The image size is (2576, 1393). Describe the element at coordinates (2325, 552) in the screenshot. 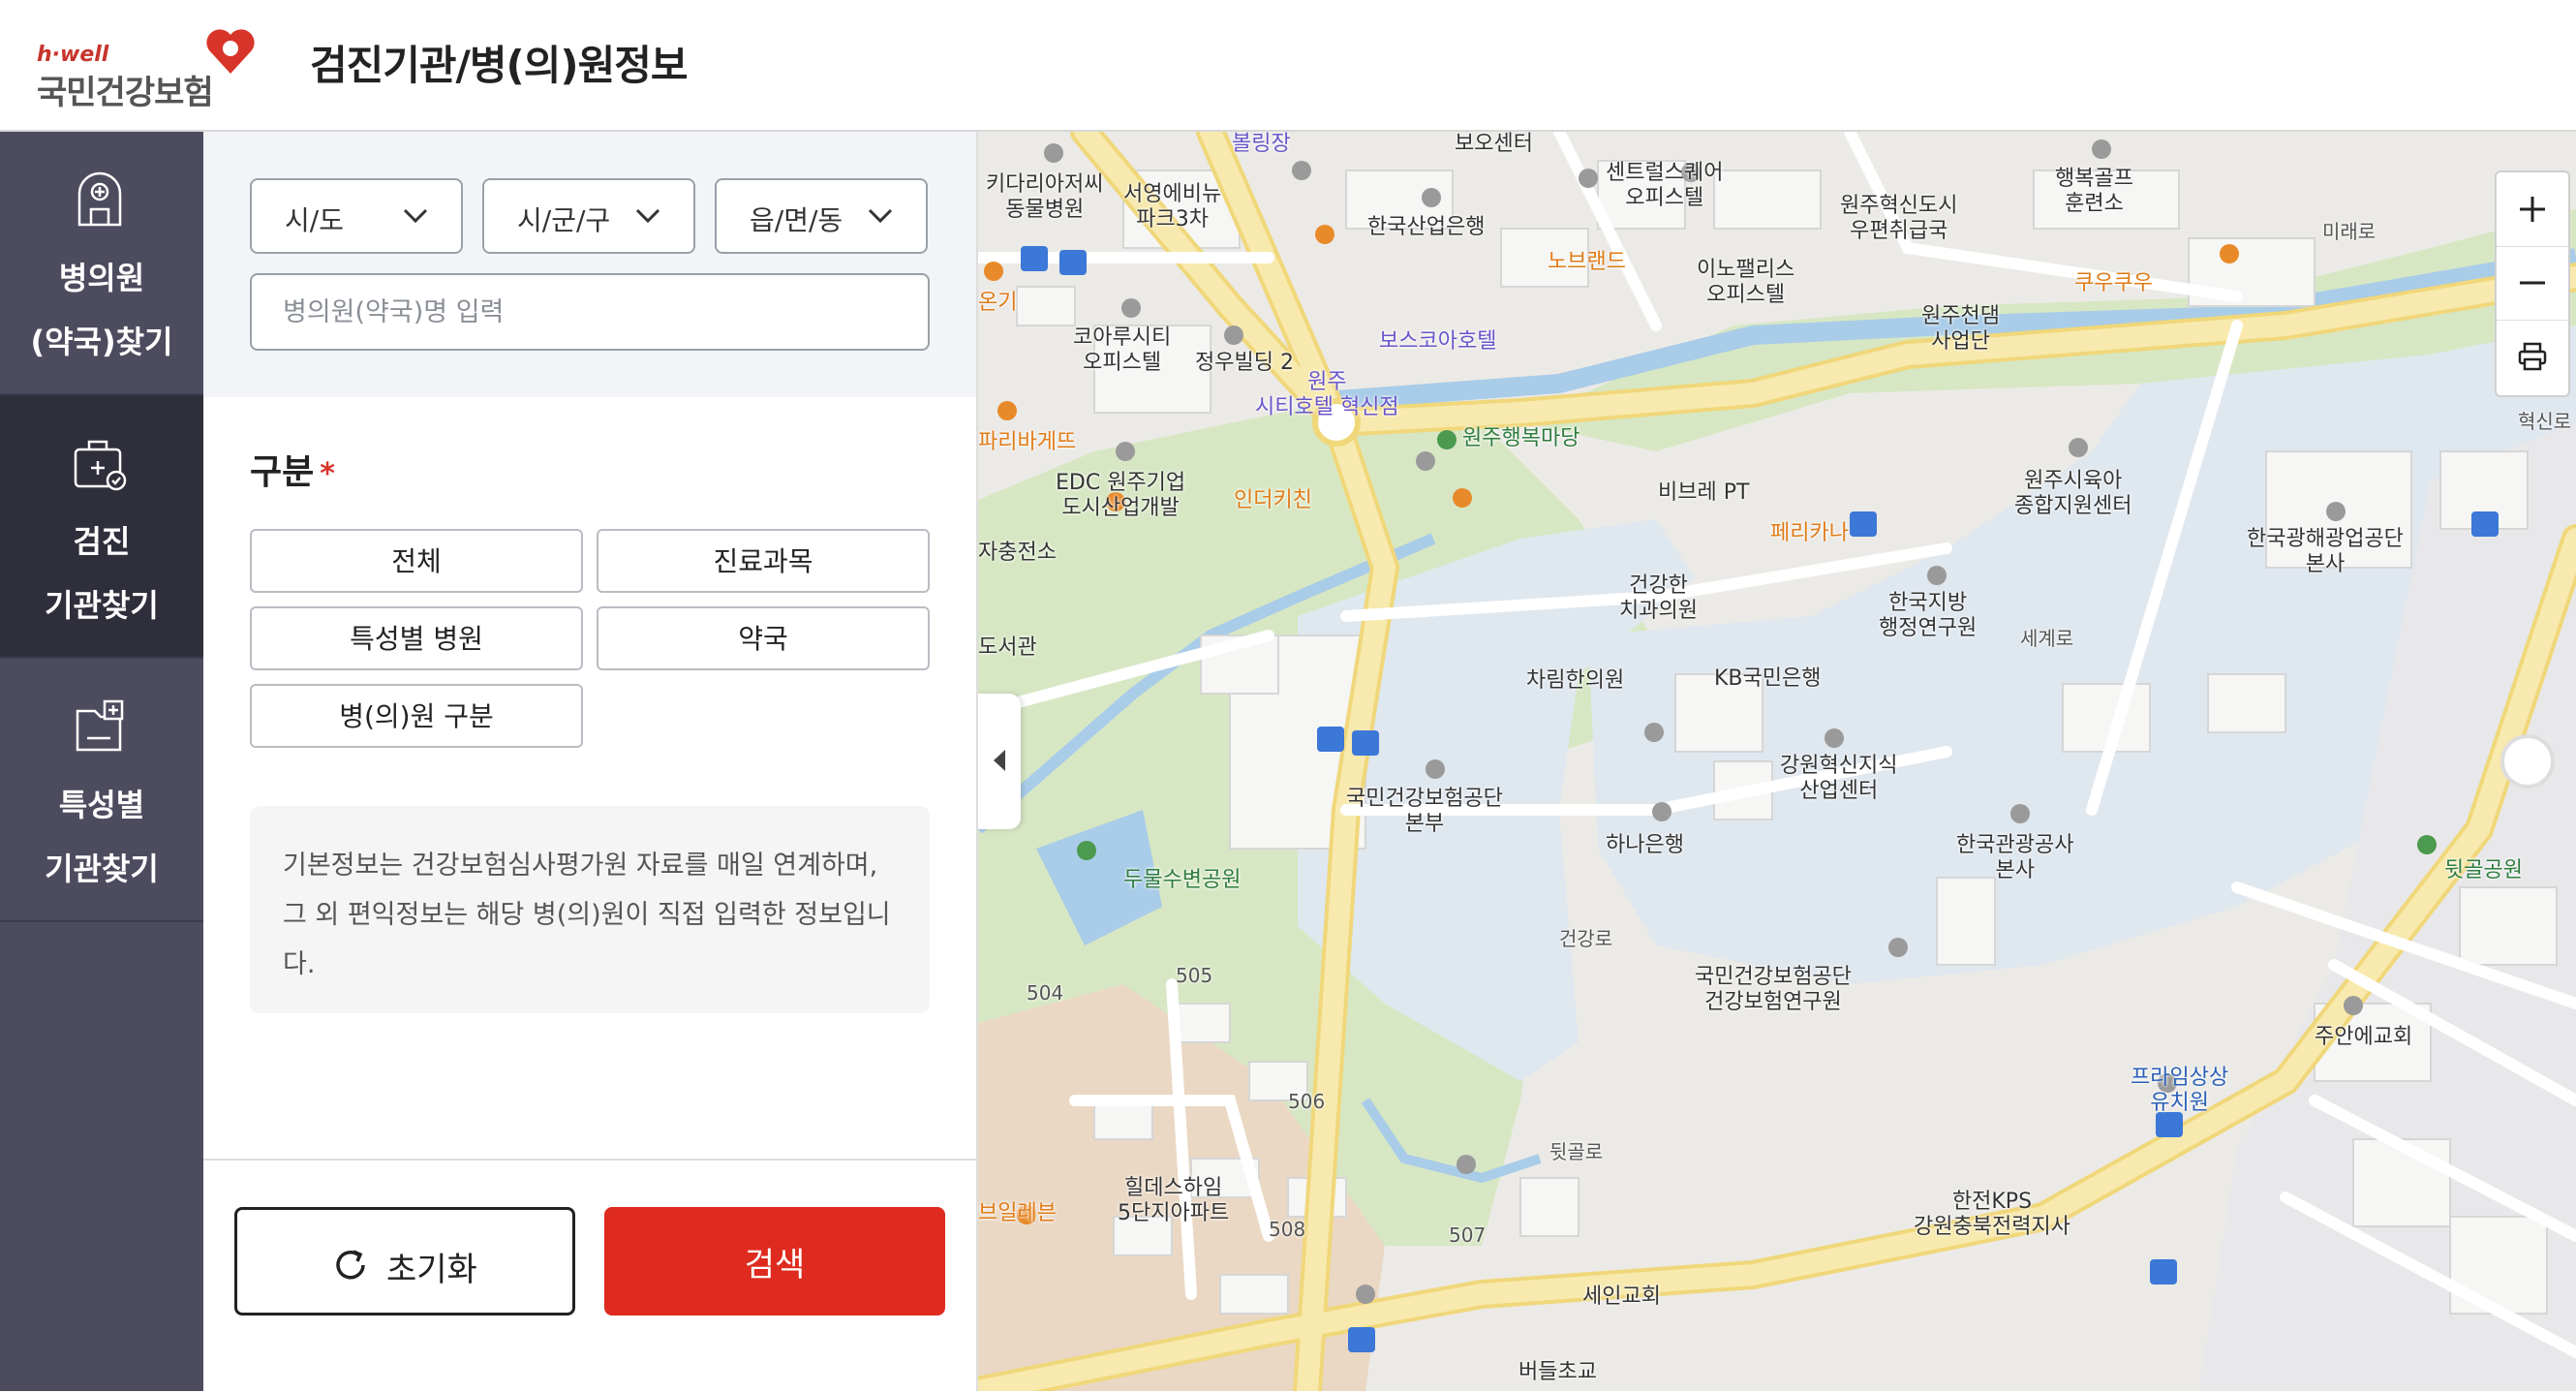

I see `map-label: 한국광해광업공단 본사` at that location.